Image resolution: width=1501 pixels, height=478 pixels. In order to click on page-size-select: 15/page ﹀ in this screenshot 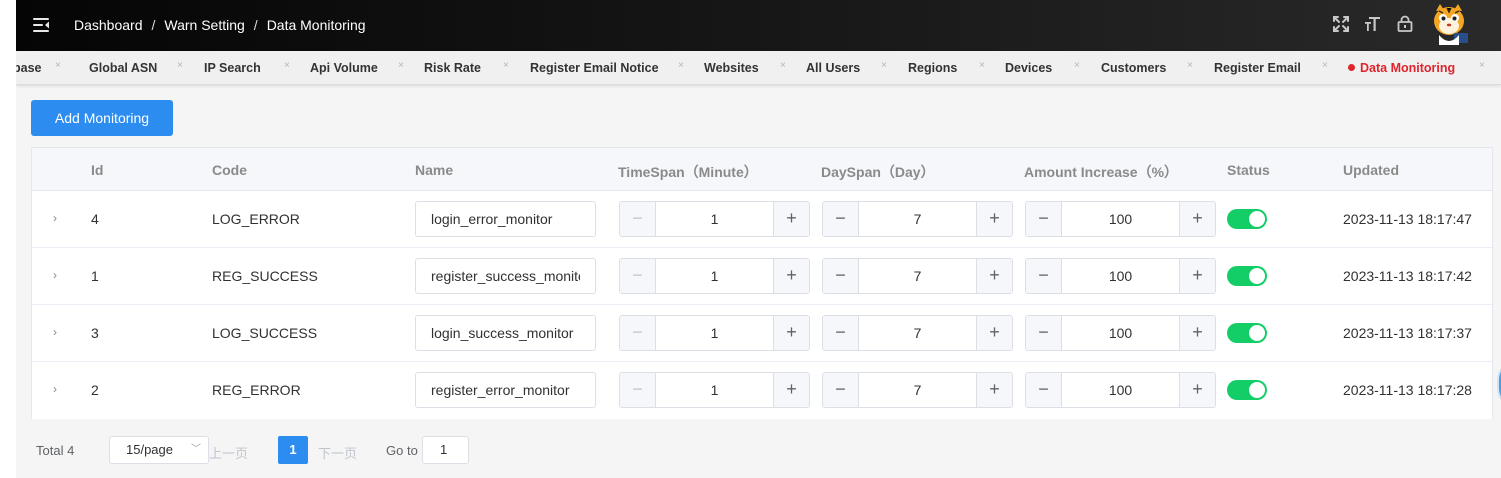, I will do `click(159, 450)`.